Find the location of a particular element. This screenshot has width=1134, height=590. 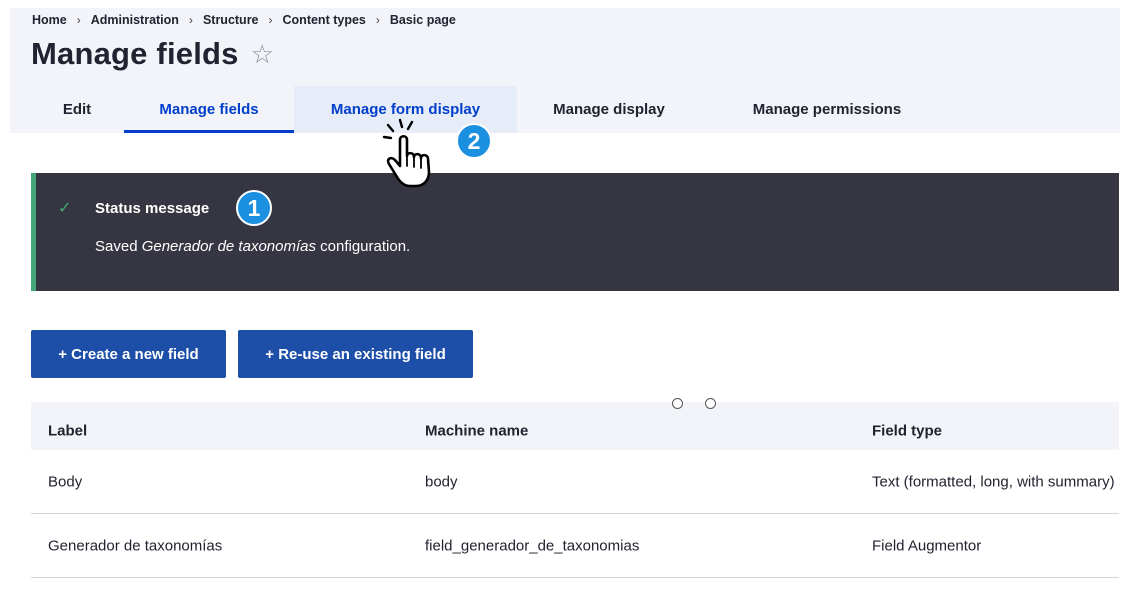

column-header-field-type: Field type is located at coordinates (907, 431).